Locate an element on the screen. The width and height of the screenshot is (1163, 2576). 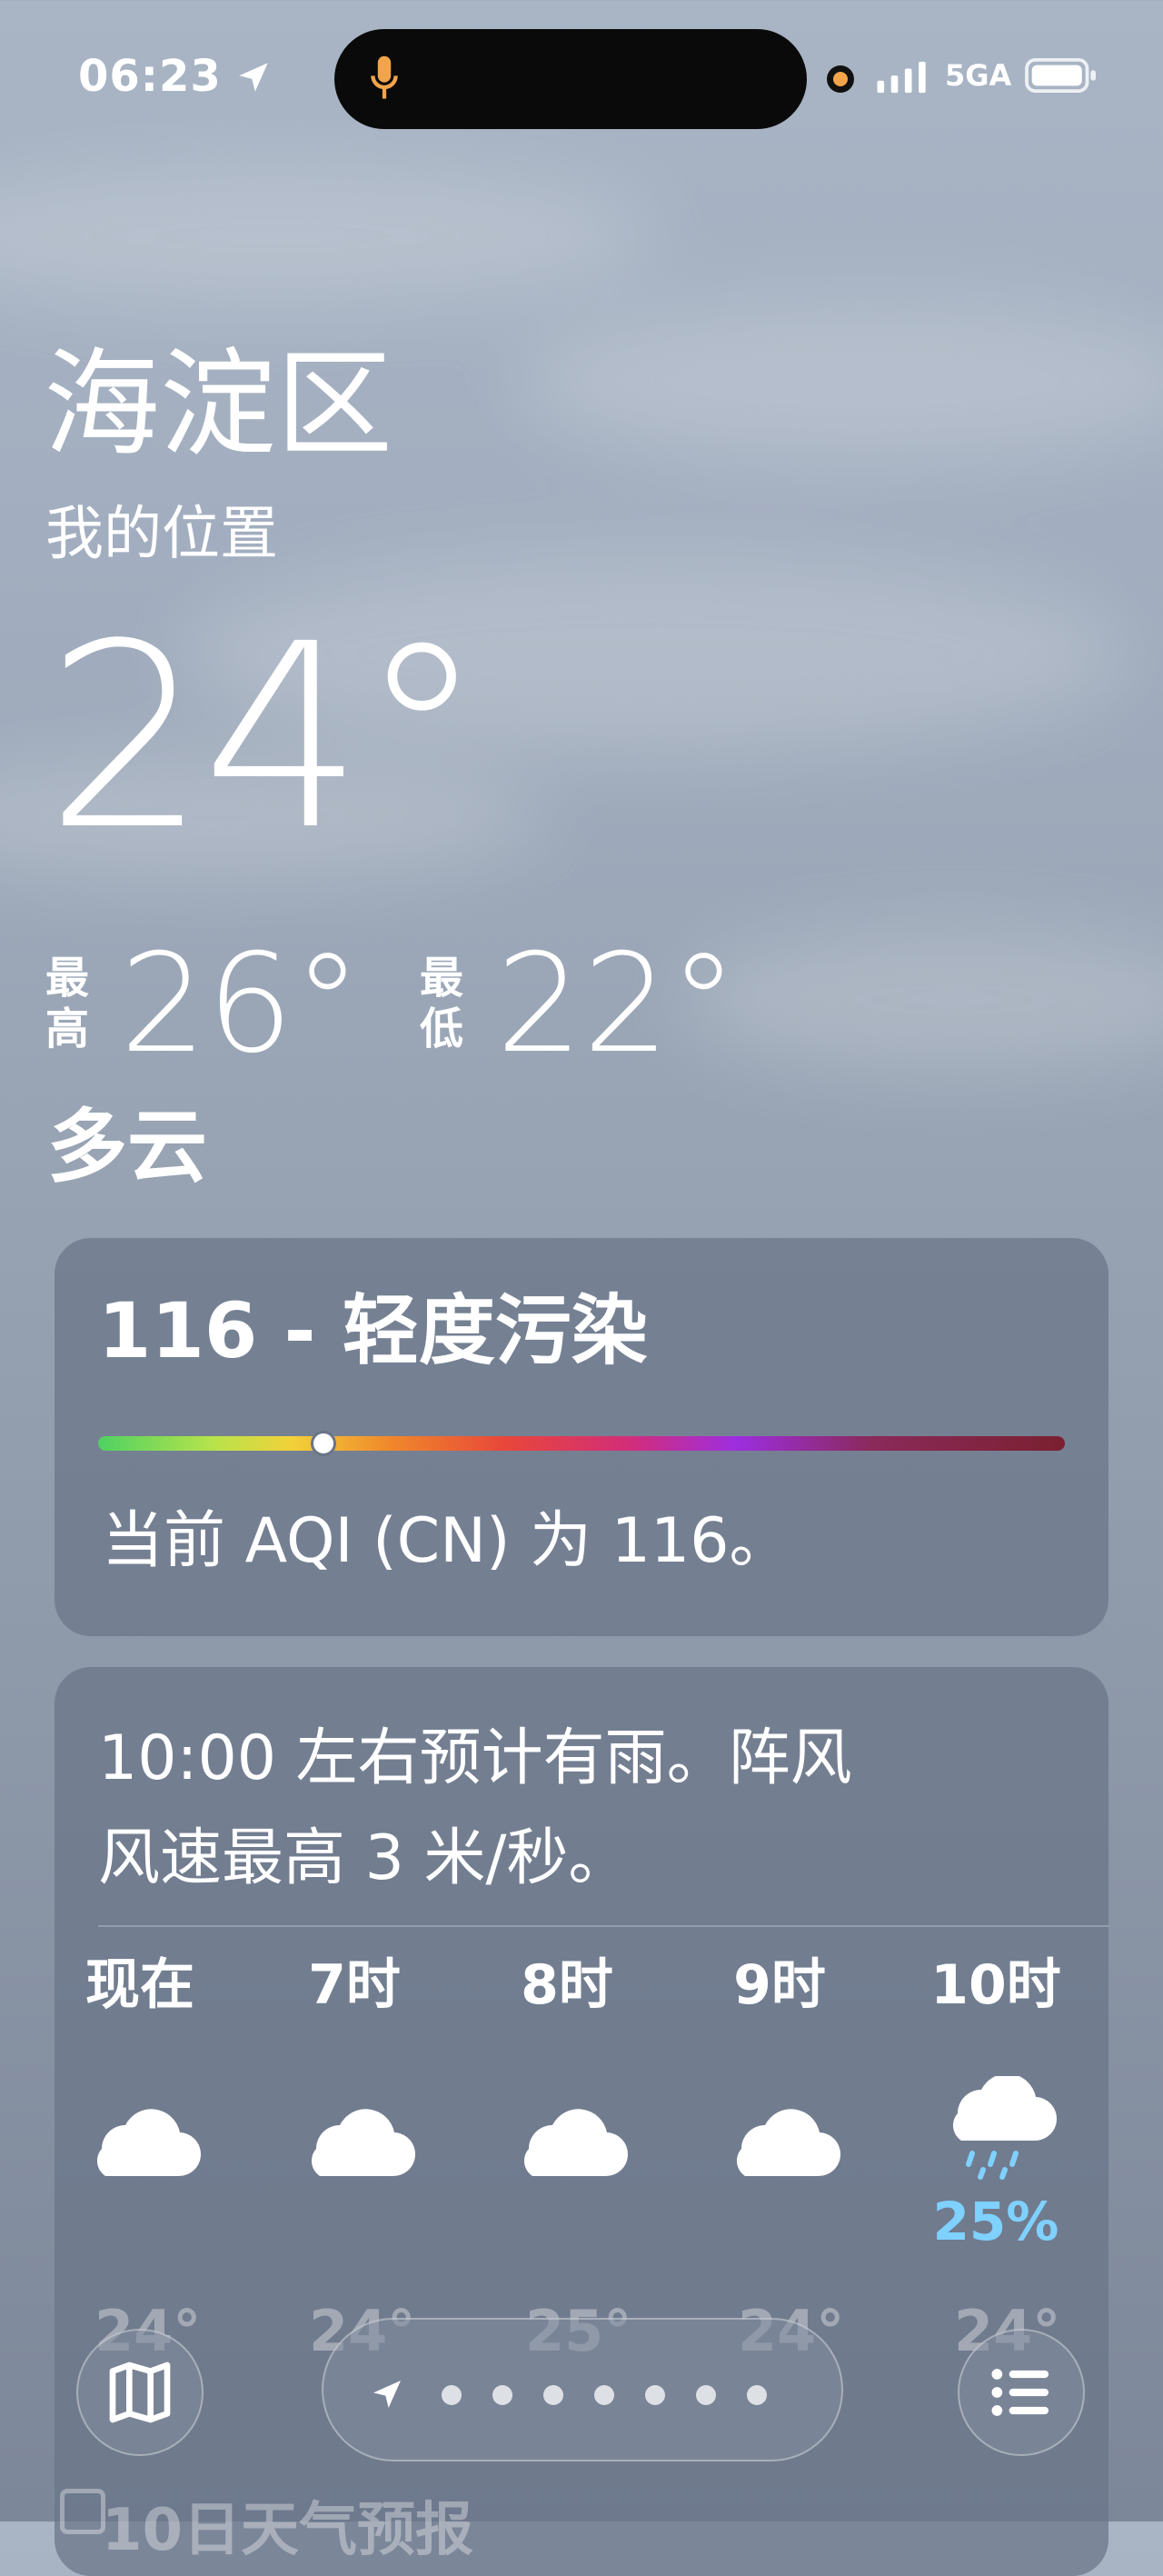
hour-item: 9时 is located at coordinates (779, 2071).